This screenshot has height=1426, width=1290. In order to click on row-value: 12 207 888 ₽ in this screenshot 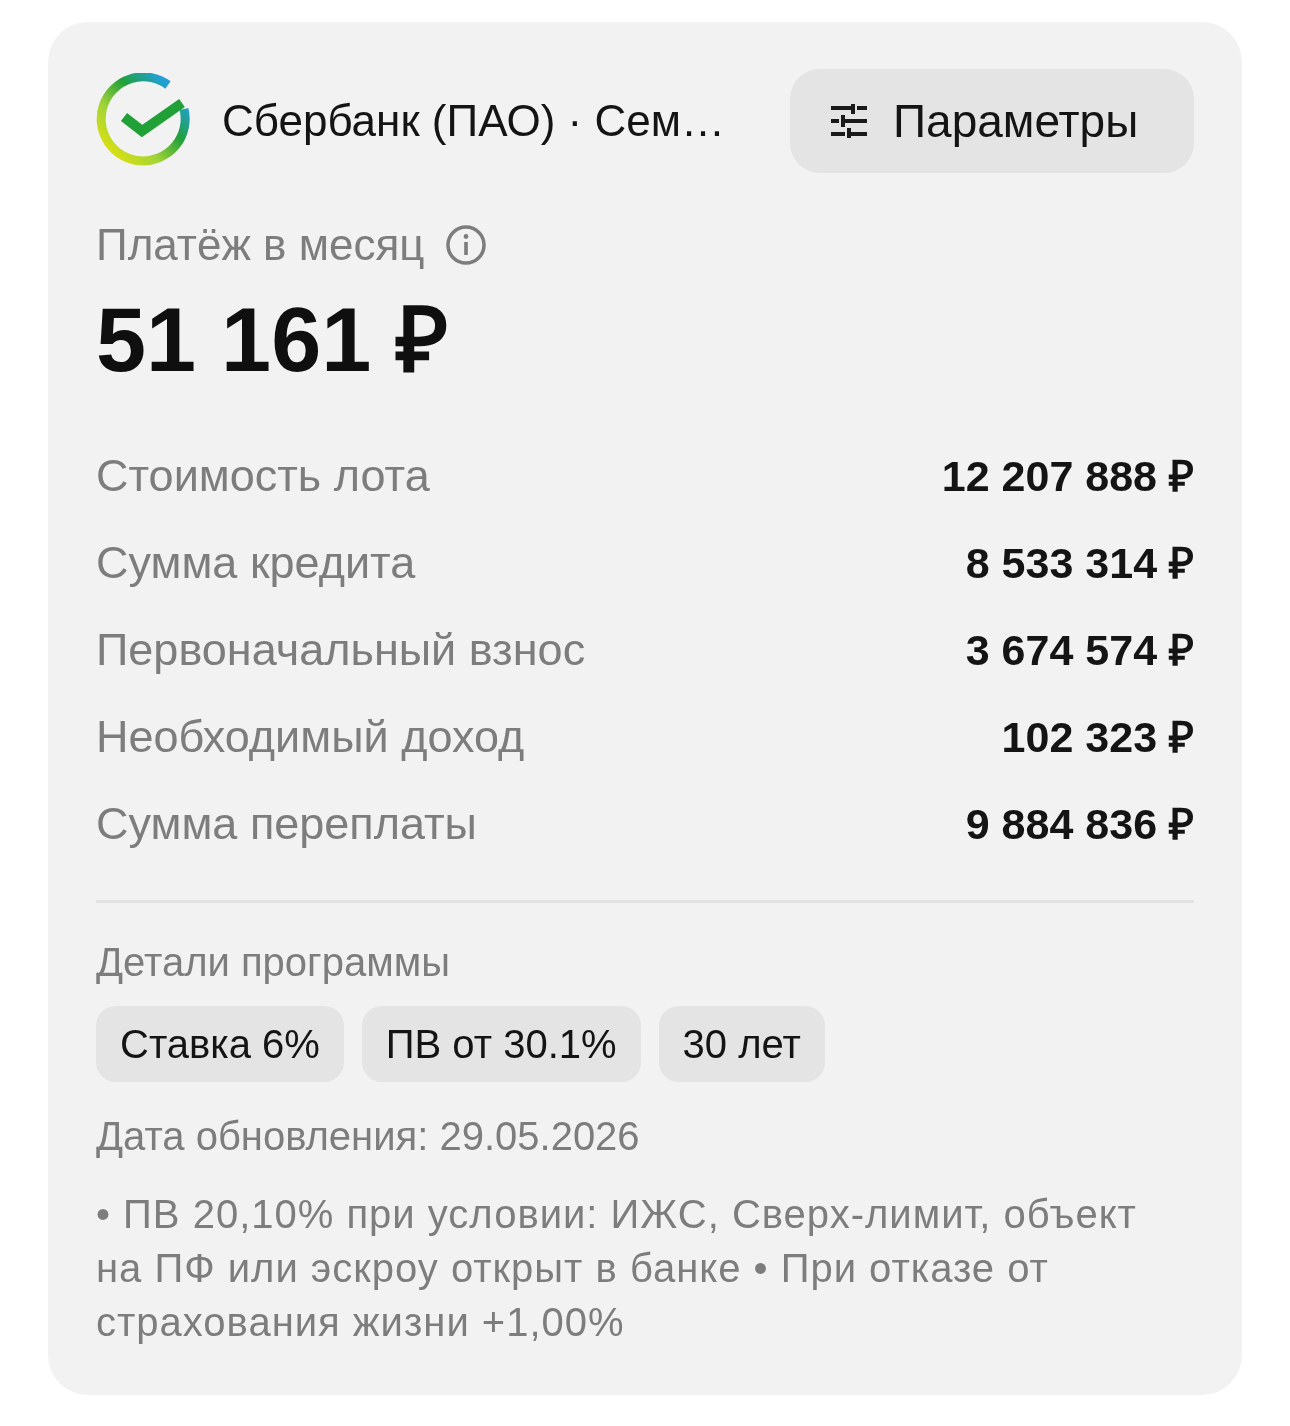, I will do `click(1067, 476)`.